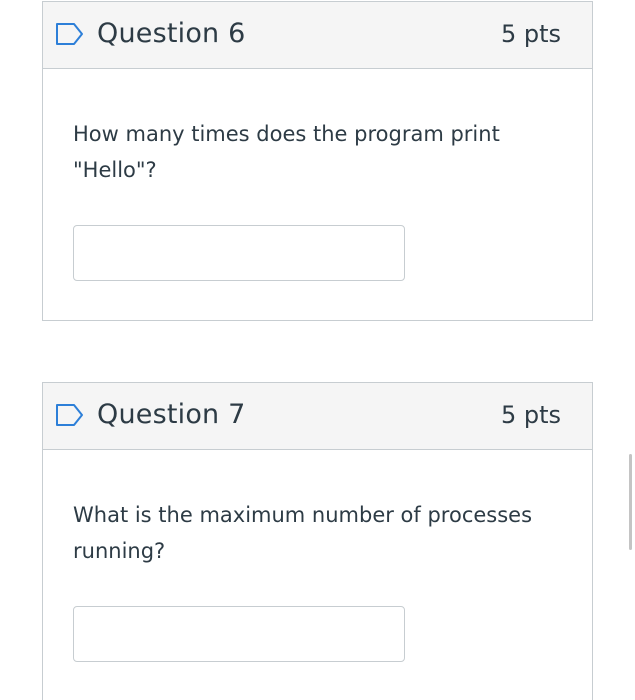  I want to click on question-header: Question 7 5 pts, so click(317, 416).